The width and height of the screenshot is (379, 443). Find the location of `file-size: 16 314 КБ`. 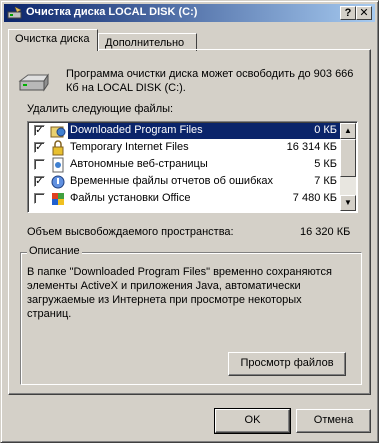

file-size: 16 314 КБ is located at coordinates (311, 147).